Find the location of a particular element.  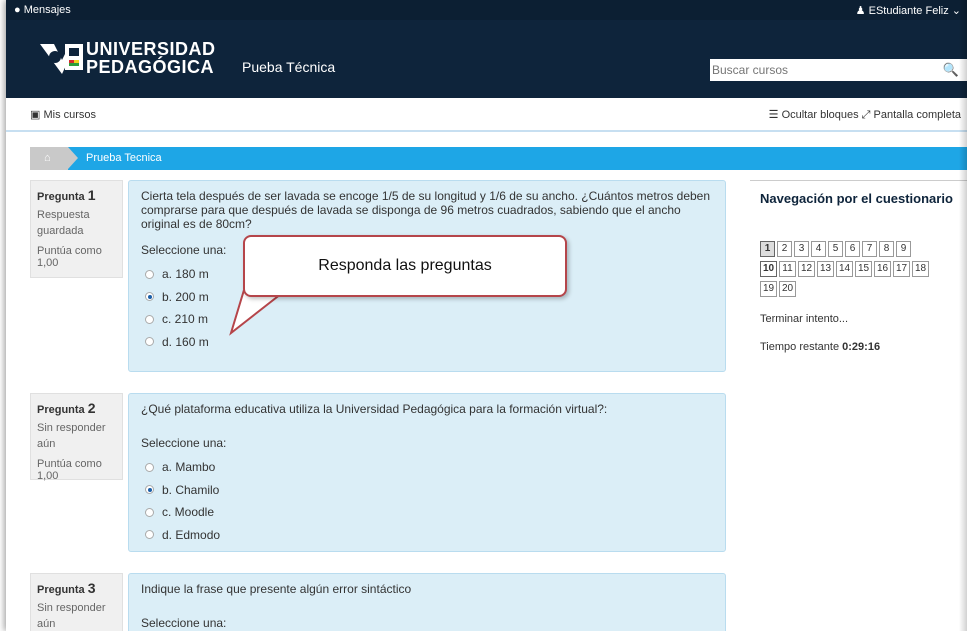

nav-question-button: 18 is located at coordinates (920, 269).